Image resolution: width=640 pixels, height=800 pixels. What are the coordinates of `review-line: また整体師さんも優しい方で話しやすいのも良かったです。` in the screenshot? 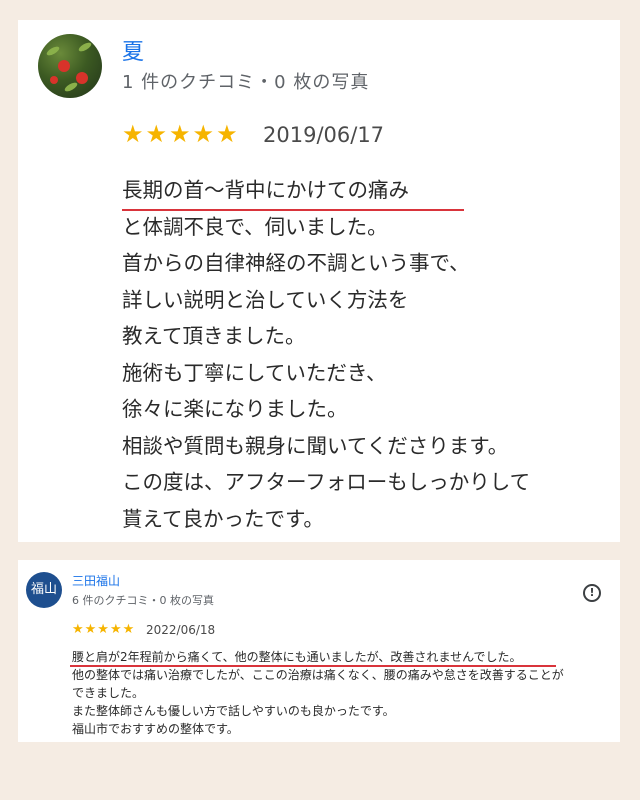 It's located at (233, 711).